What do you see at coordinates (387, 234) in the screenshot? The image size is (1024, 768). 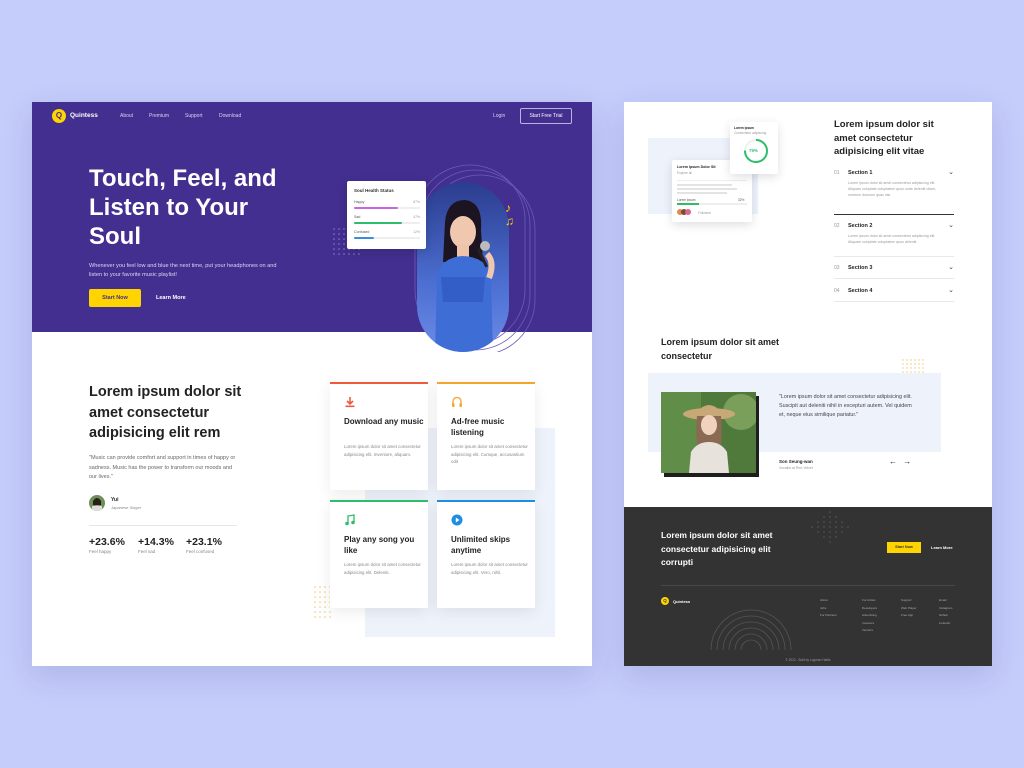 I see `status-row-confused: Confused 12%` at bounding box center [387, 234].